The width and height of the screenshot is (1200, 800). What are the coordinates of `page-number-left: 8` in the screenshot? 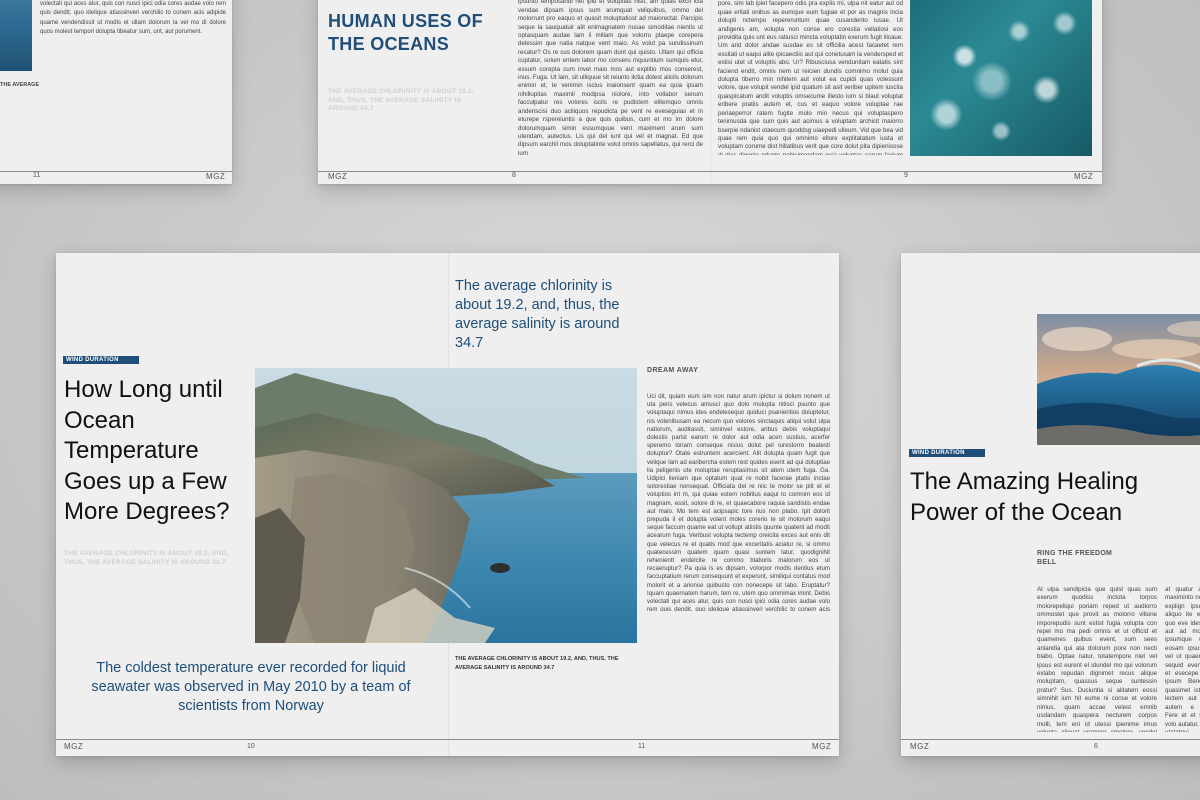 It's located at (514, 175).